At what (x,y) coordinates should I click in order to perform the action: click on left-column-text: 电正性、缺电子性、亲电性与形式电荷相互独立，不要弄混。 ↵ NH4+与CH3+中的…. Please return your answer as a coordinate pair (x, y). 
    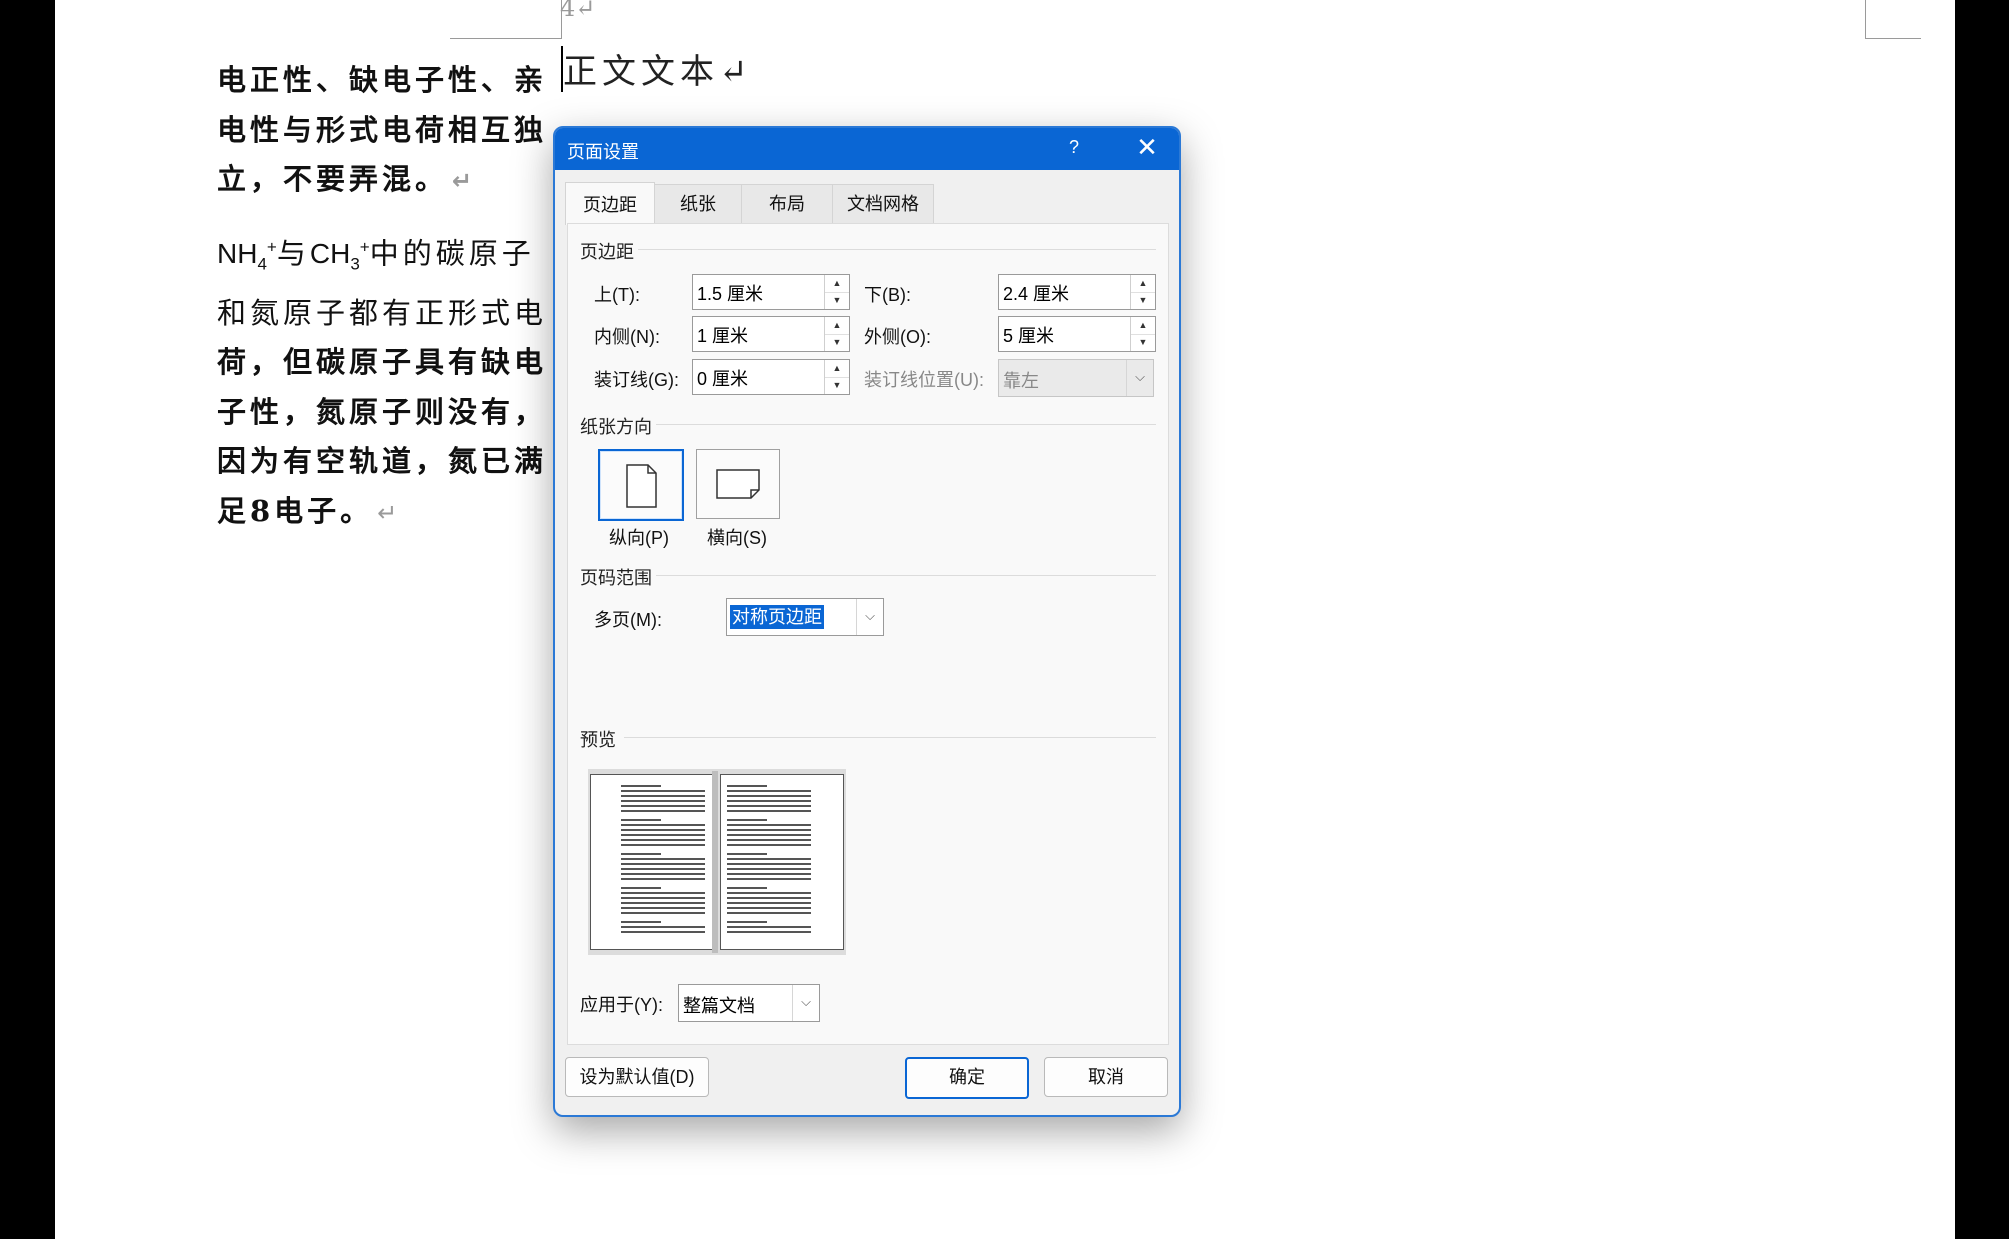
    Looking at the image, I should click on (382, 305).